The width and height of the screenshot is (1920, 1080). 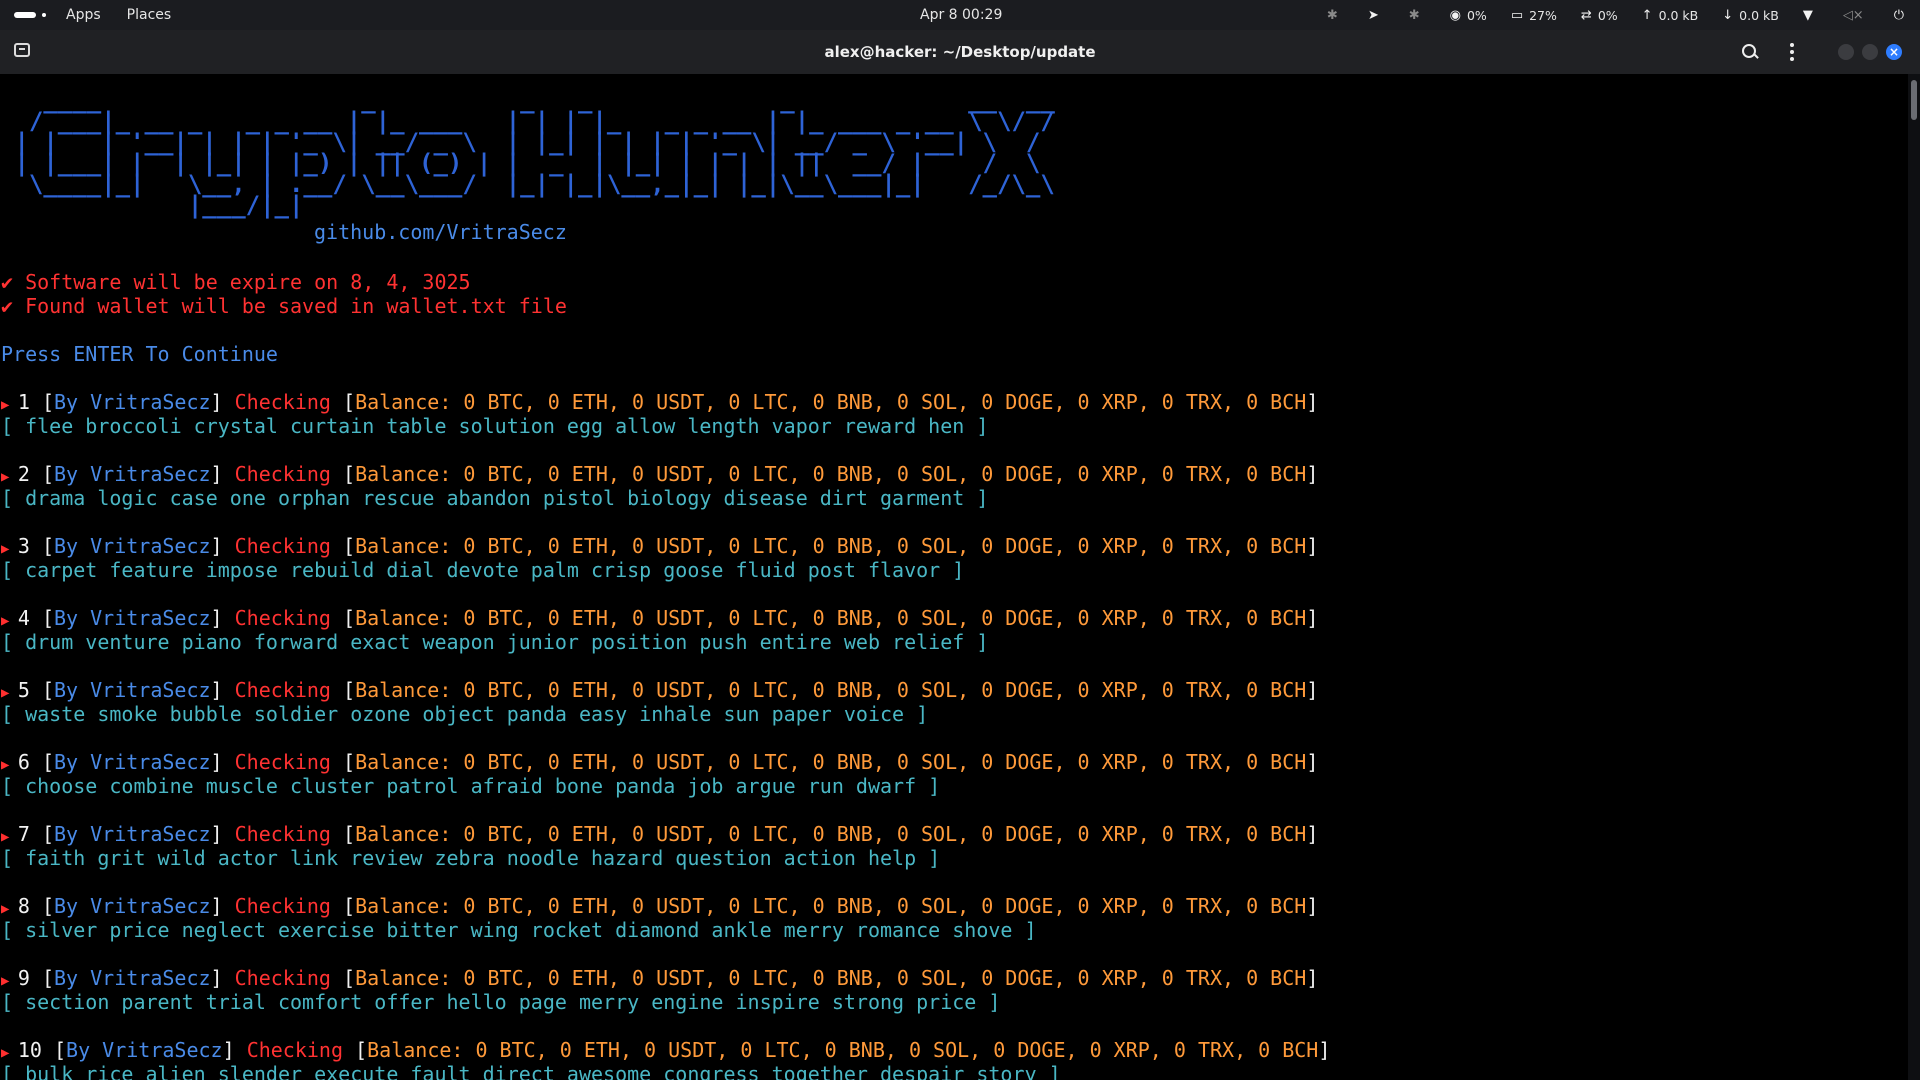 I want to click on entry-number: 8, so click(x=23, y=906).